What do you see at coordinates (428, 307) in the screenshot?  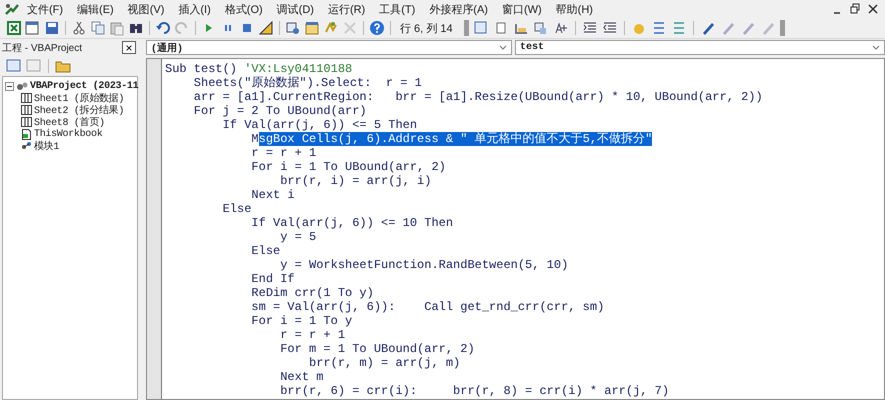 I see `code-line: sm = Val(arr(j, 6)): Call get_rnd_crr(crr, sm)` at bounding box center [428, 307].